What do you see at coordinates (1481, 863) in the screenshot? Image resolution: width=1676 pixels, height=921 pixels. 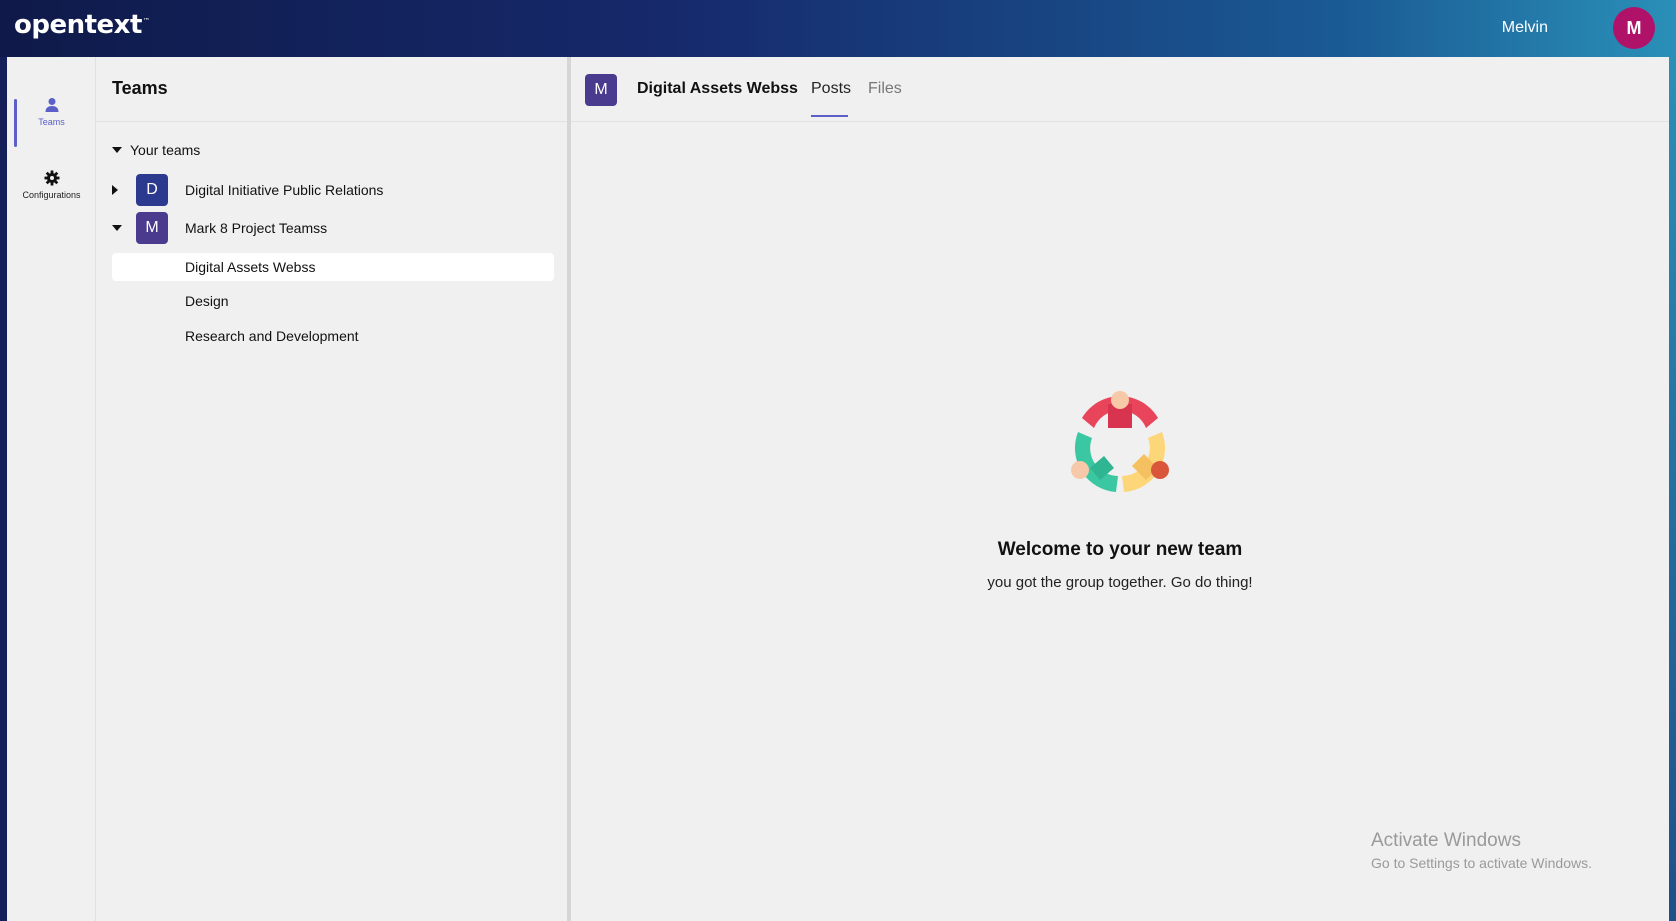 I see `watermark-line-2: Go to Settings to activate Windows.` at bounding box center [1481, 863].